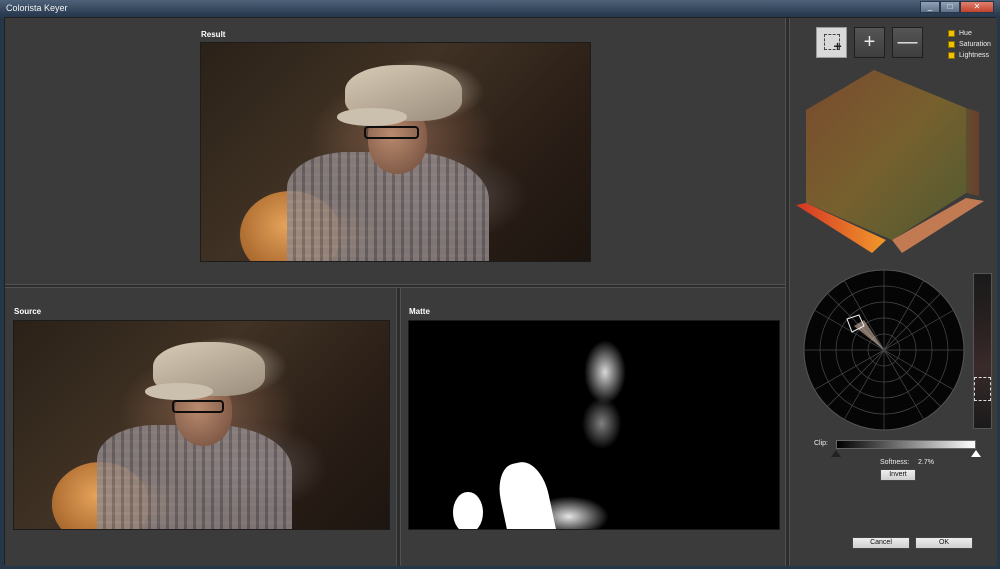  I want to click on matte-image, so click(594, 425).